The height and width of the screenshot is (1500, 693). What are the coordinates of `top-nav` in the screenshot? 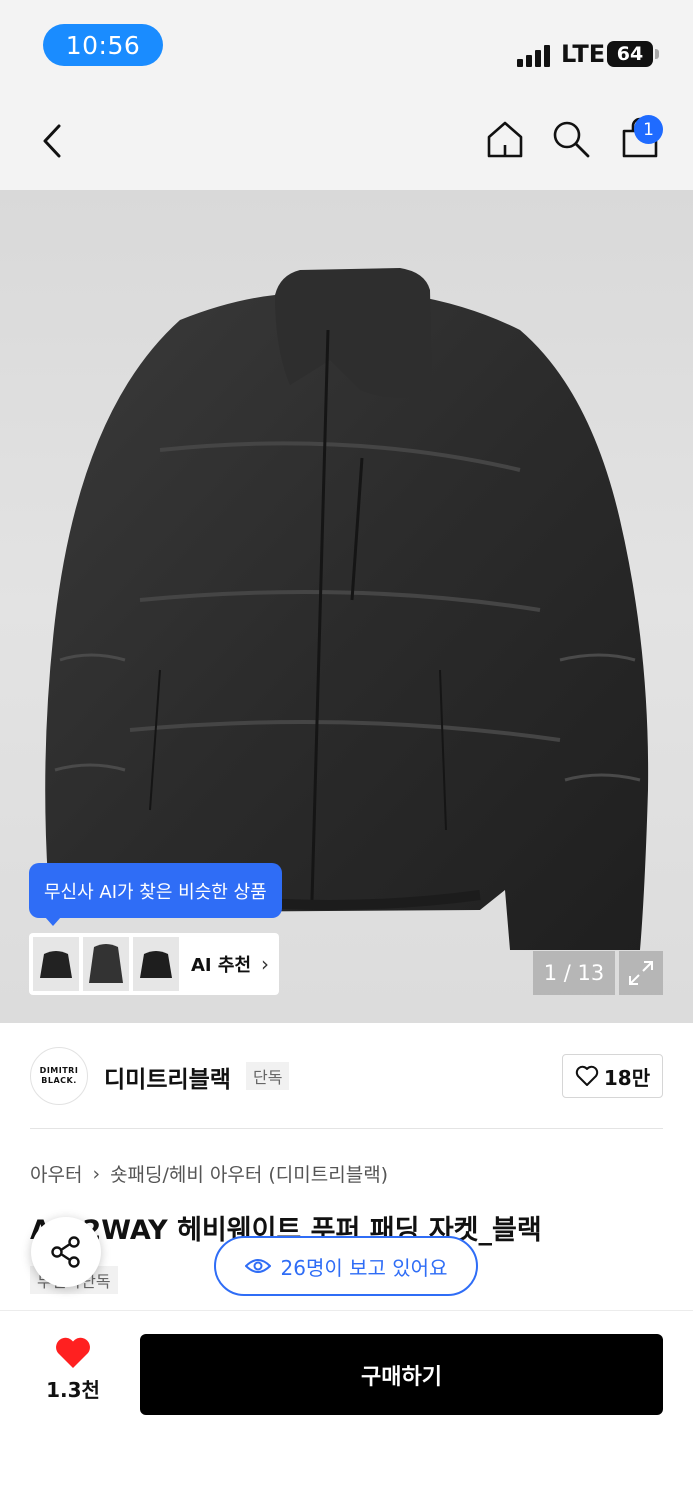 It's located at (346, 141).